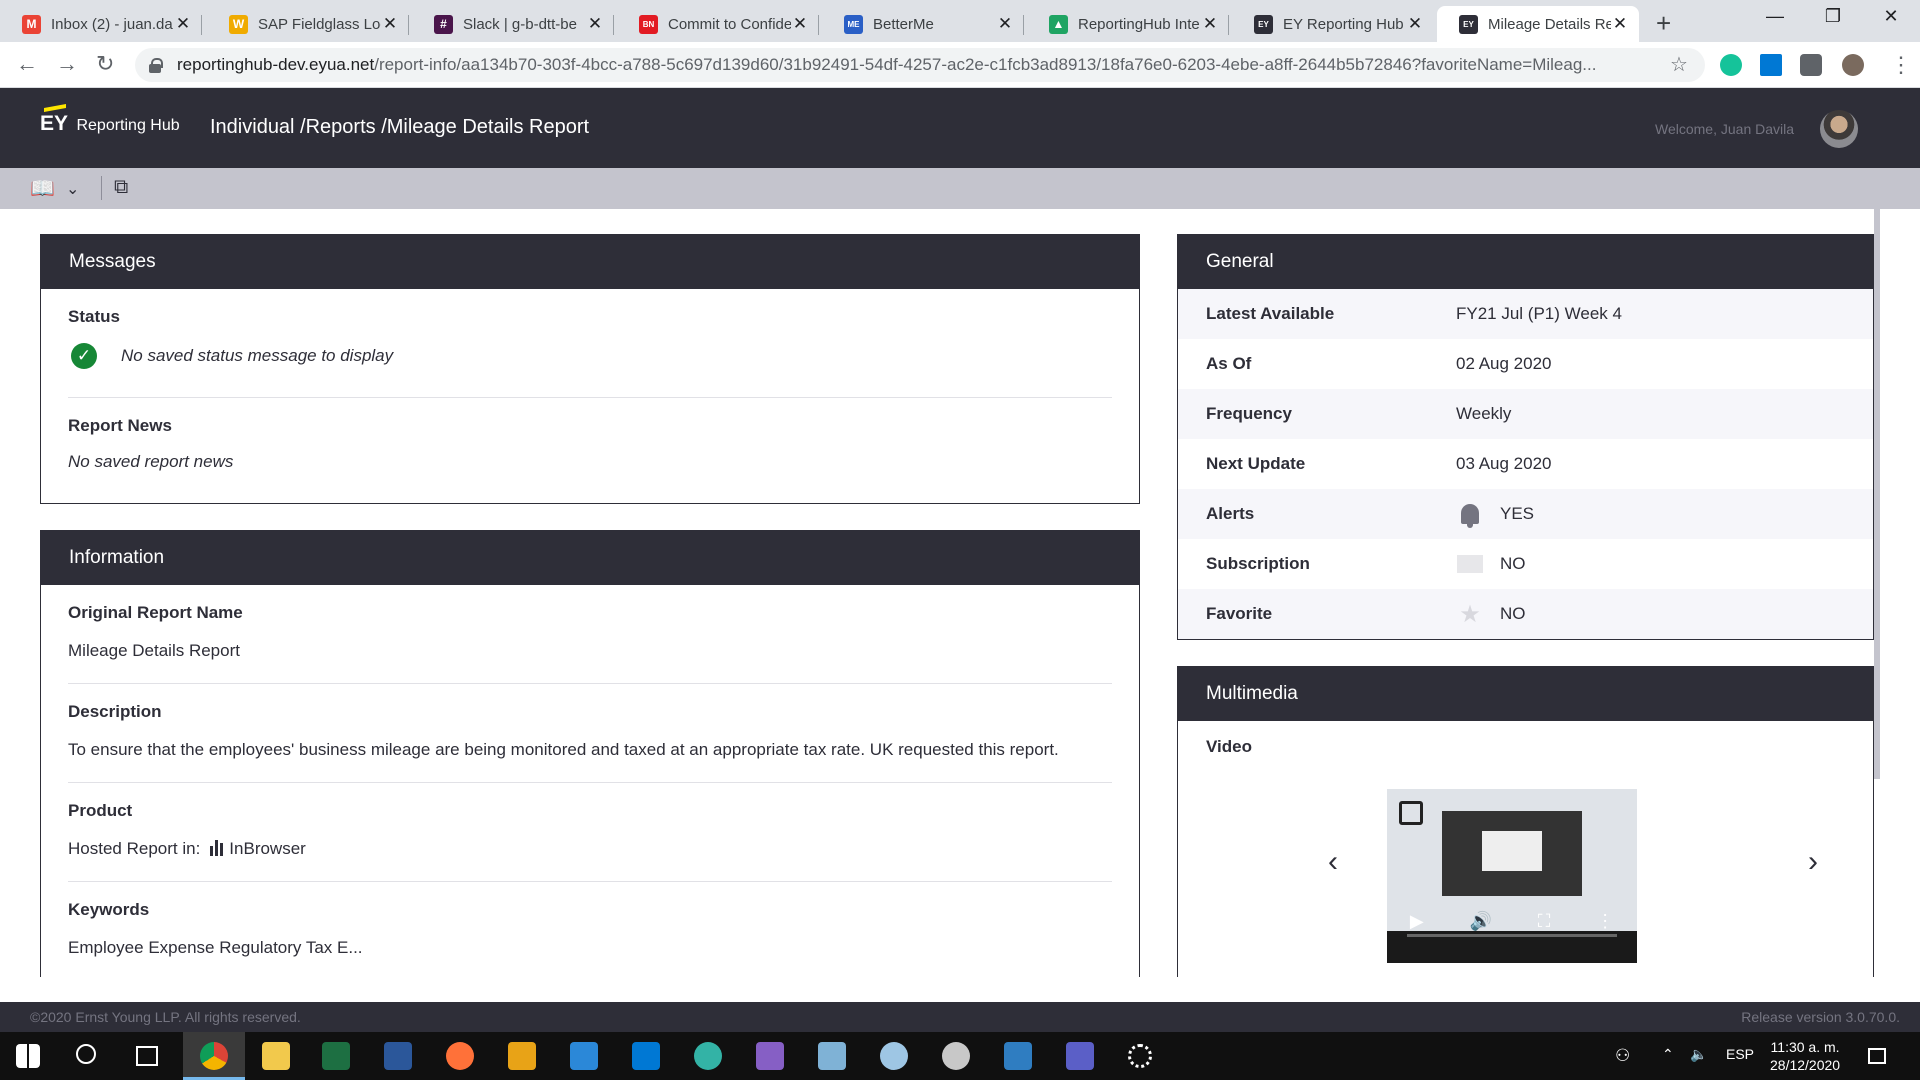  I want to click on expand-icon: ⛶, so click(1544, 921).